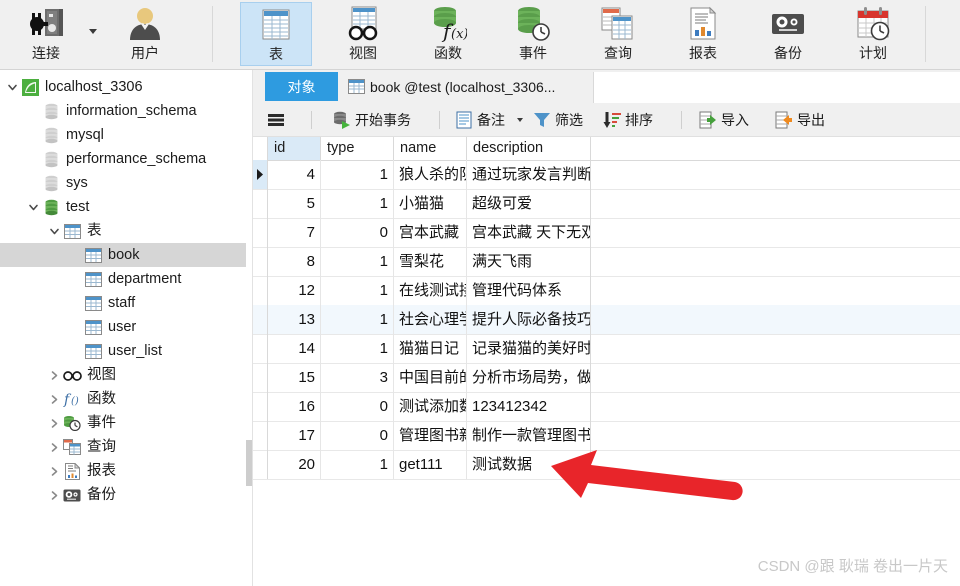 The width and height of the screenshot is (960, 586). I want to click on column-header-description: description, so click(529, 148).